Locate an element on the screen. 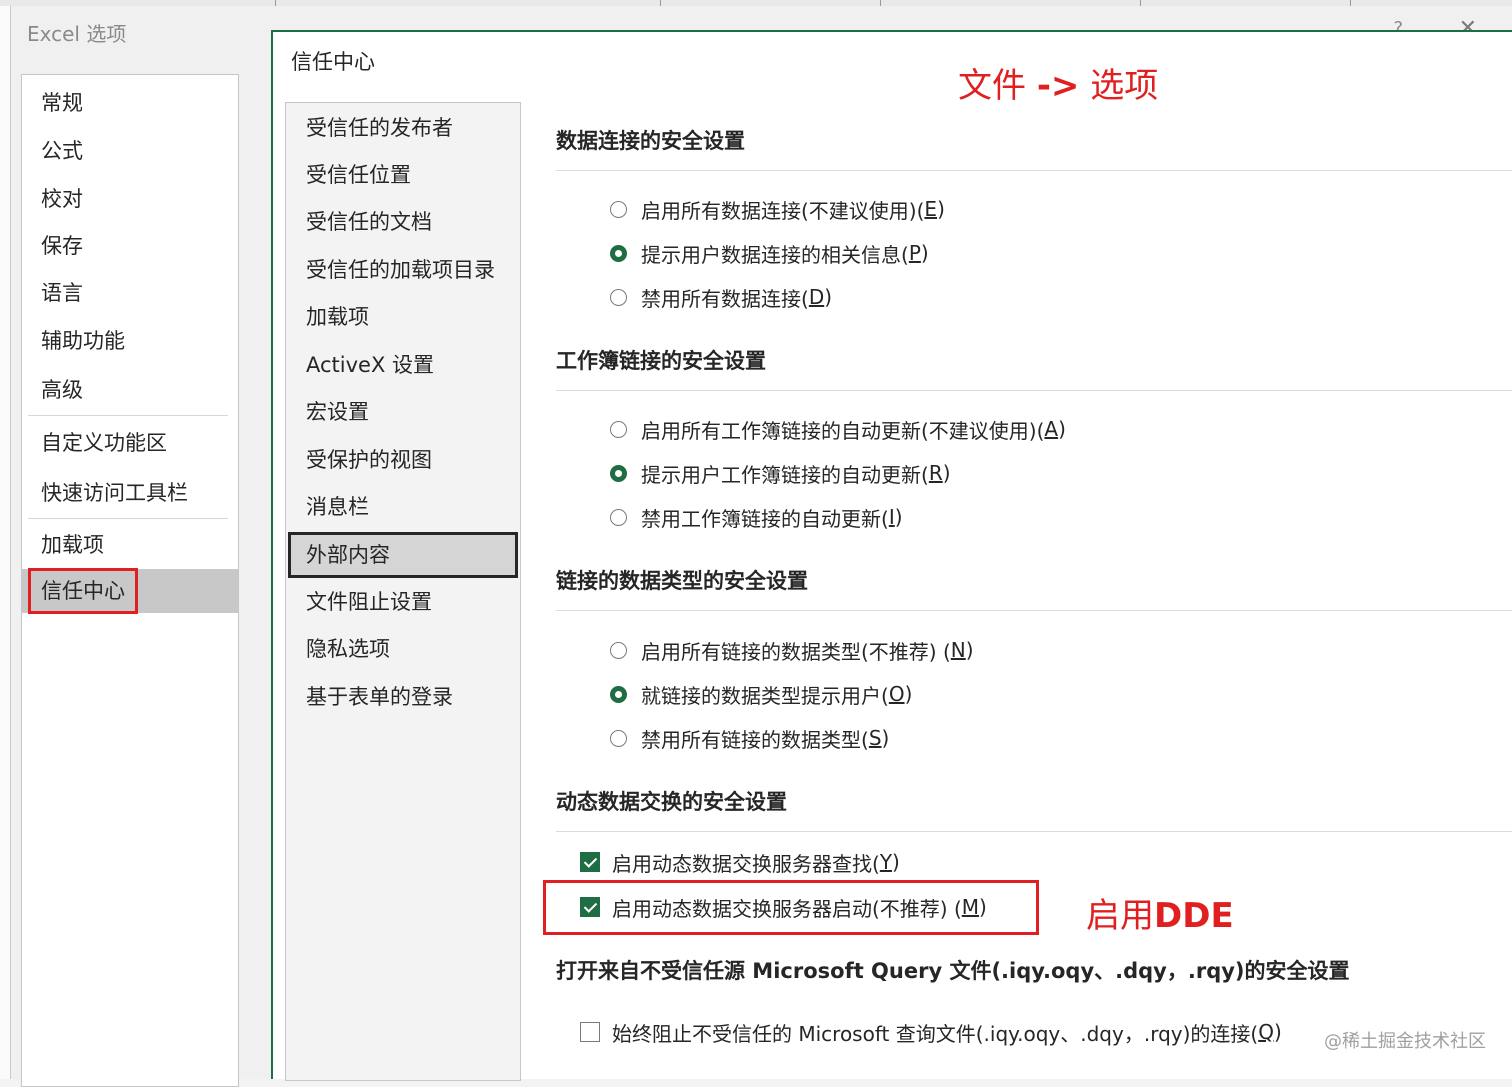 The height and width of the screenshot is (1087, 1512). nav-item-addins: 加载项 is located at coordinates (130, 545).